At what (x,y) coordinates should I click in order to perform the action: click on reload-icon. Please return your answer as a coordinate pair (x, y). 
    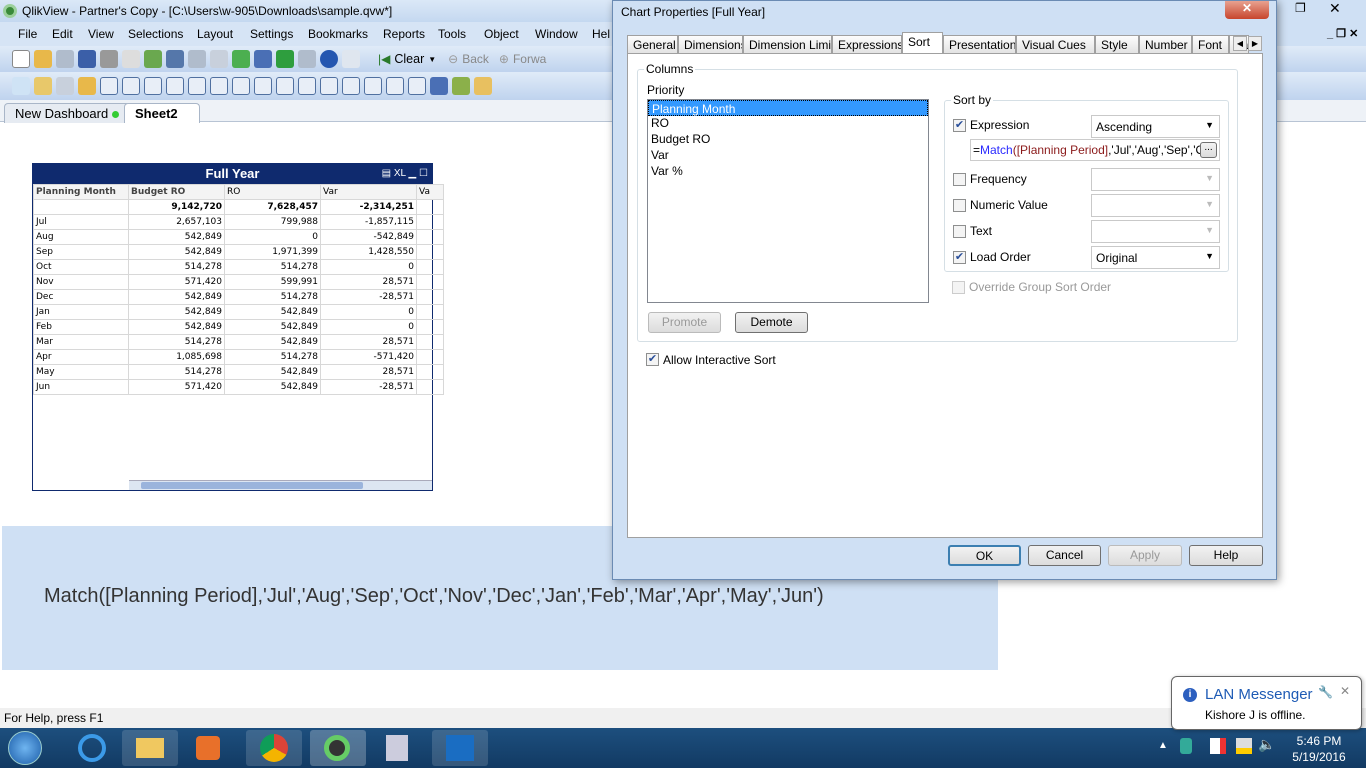
    Looking at the image, I should click on (65, 59).